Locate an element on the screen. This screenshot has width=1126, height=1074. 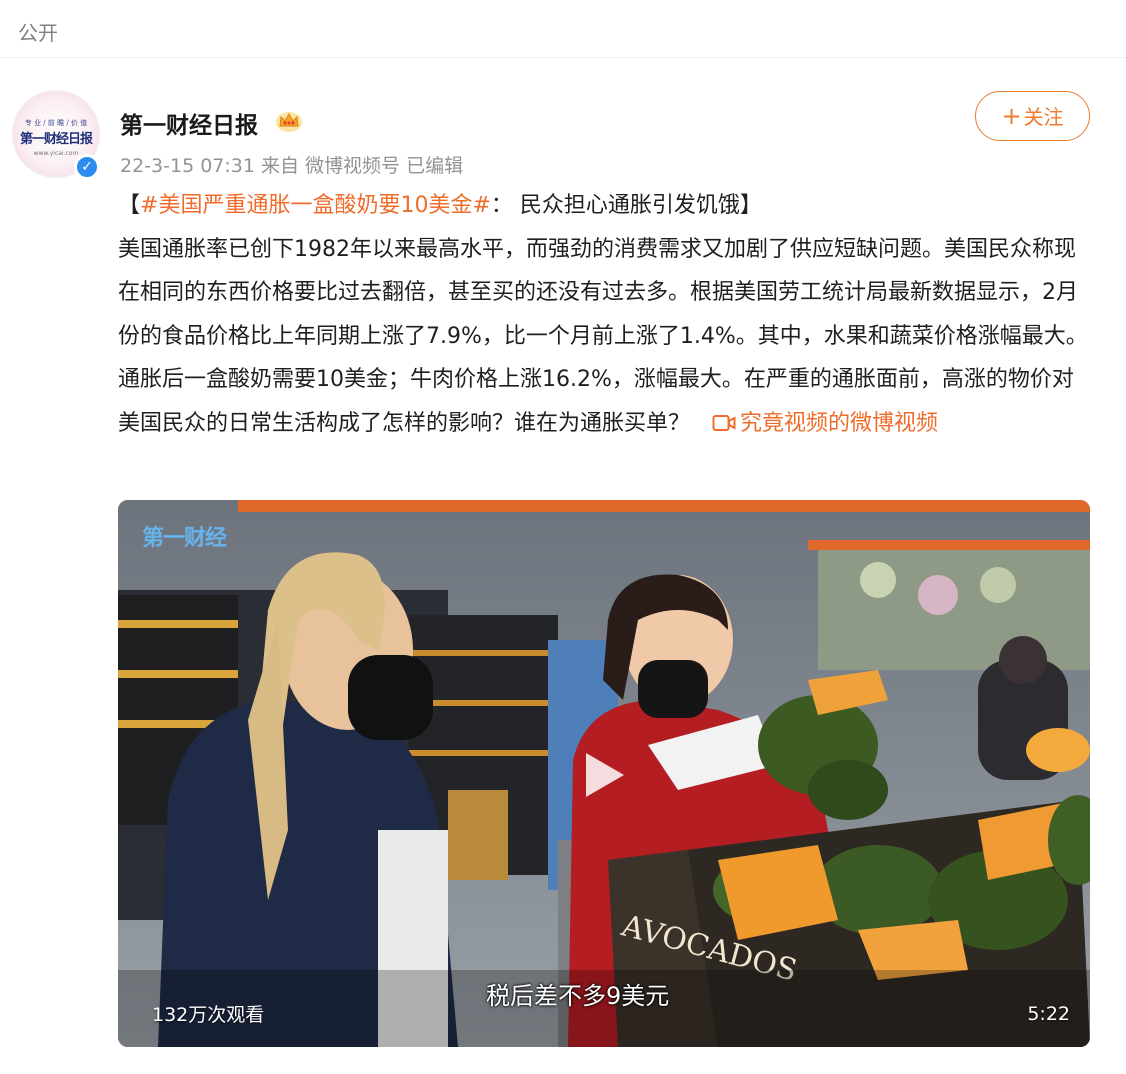
crown-icon is located at coordinates (289, 122).